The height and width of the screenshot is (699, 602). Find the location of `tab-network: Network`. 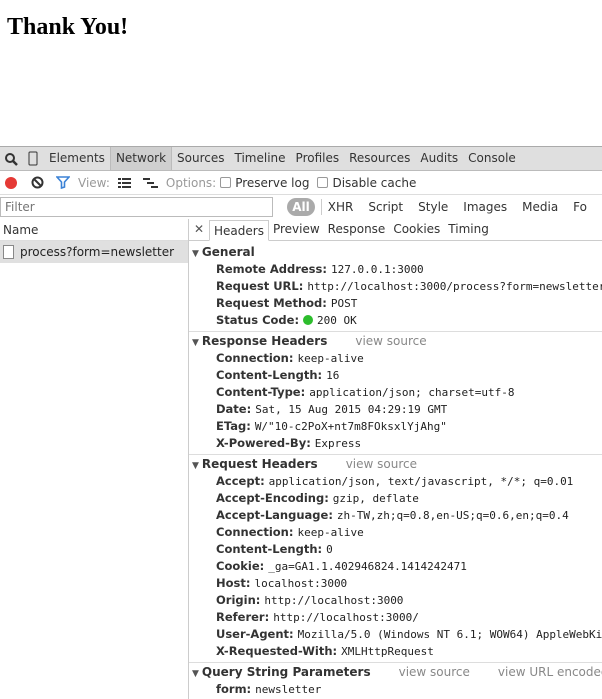

tab-network: Network is located at coordinates (141, 158).